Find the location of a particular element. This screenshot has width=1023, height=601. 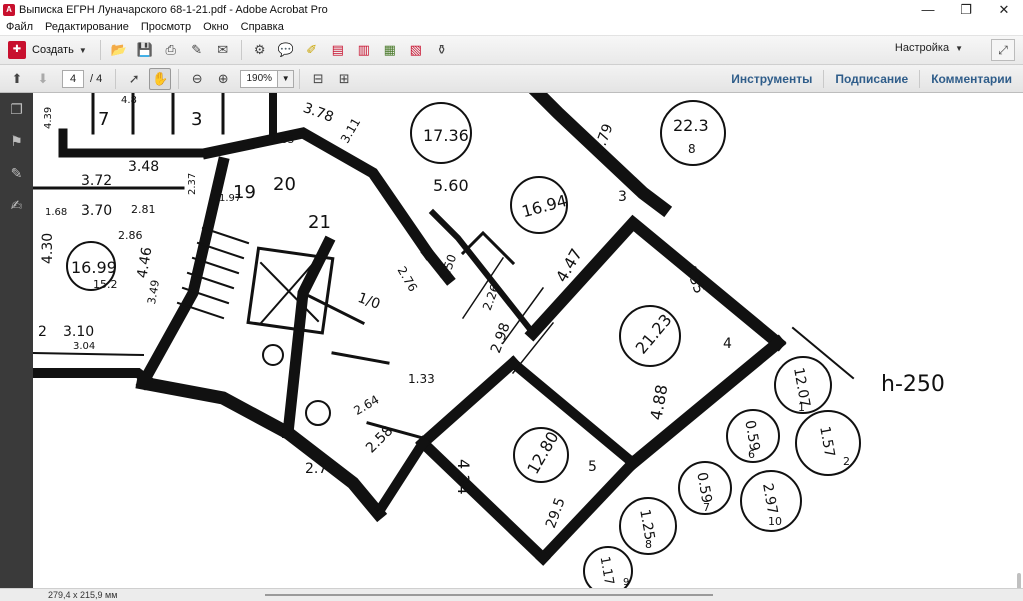

select-tool-icon: ➚ is located at coordinates (134, 79).